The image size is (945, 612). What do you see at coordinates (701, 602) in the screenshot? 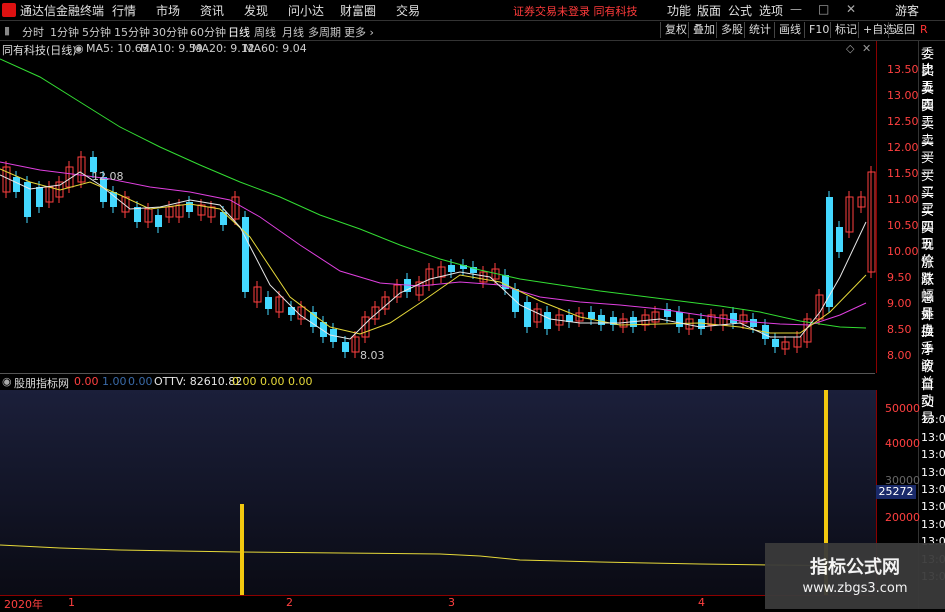
I see `time-label: 4` at bounding box center [701, 602].